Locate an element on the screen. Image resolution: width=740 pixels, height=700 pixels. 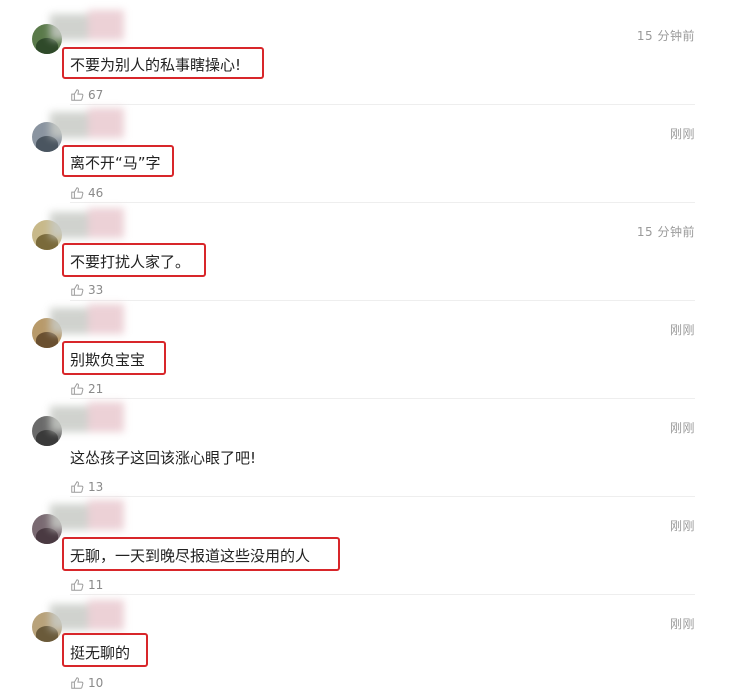
like-count: 67 is located at coordinates (96, 95).